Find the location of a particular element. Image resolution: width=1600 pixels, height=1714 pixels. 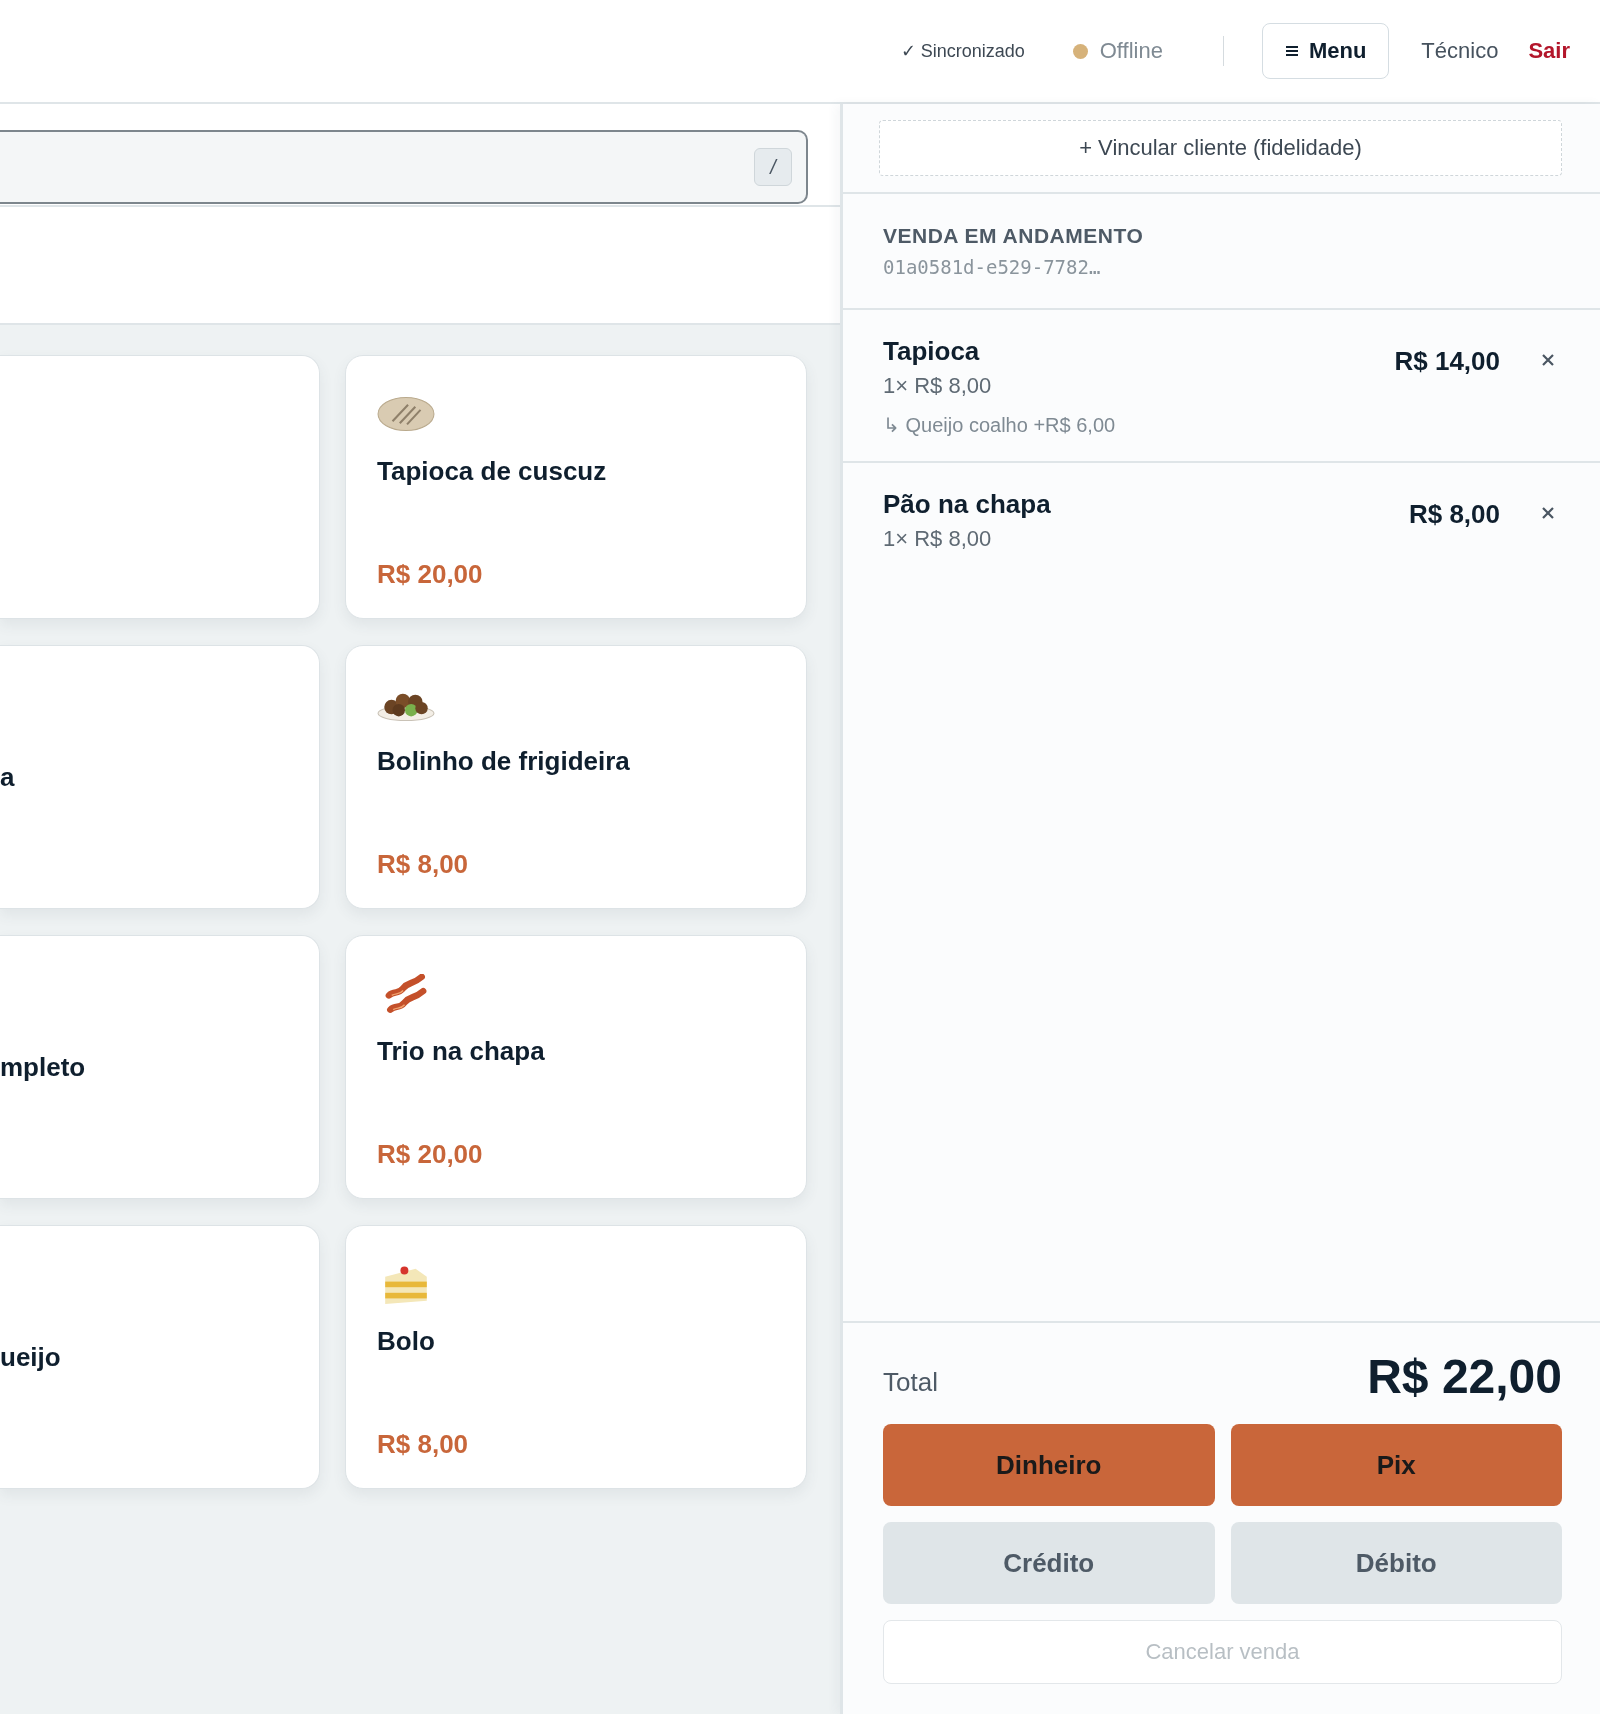

item-name: Tapioca is located at coordinates (932, 351).